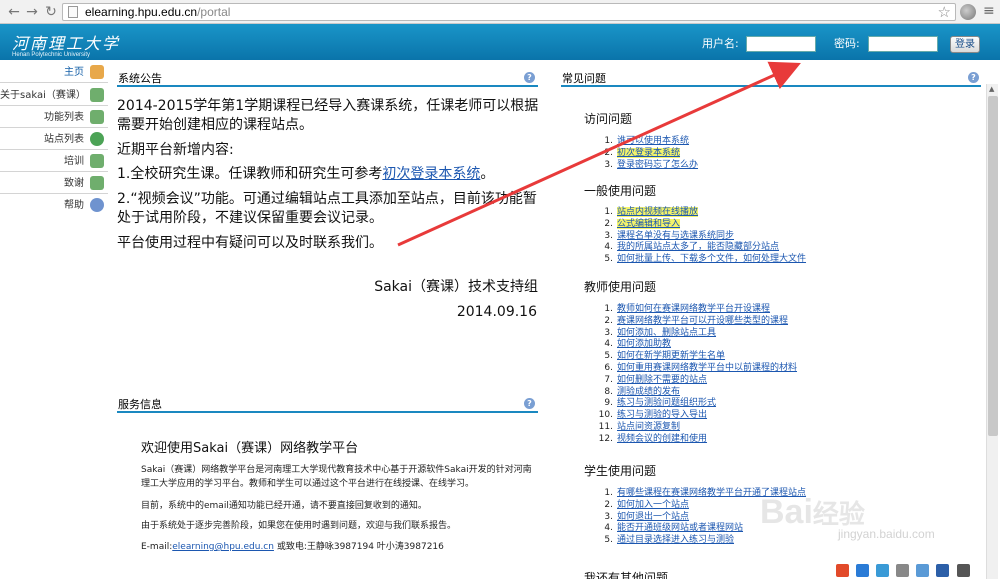  What do you see at coordinates (32, 12) in the screenshot?
I see `forward-icon: →` at bounding box center [32, 12].